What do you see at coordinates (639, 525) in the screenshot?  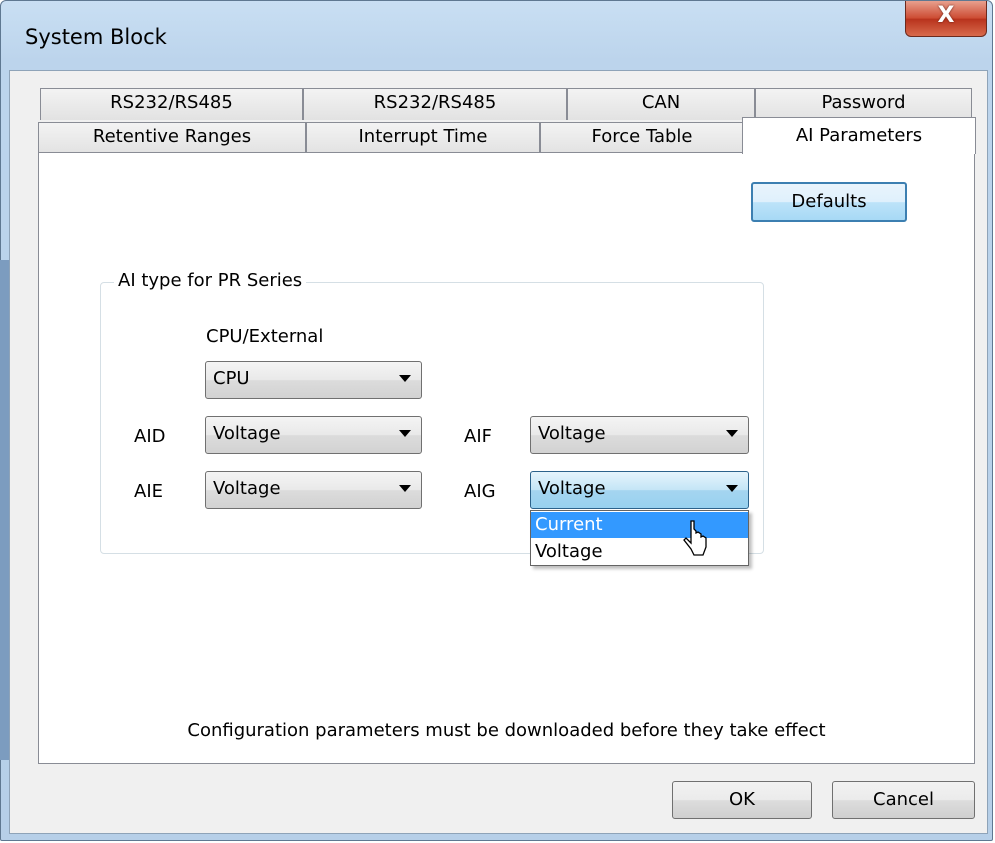 I see `dropdown-option-current: Current` at bounding box center [639, 525].